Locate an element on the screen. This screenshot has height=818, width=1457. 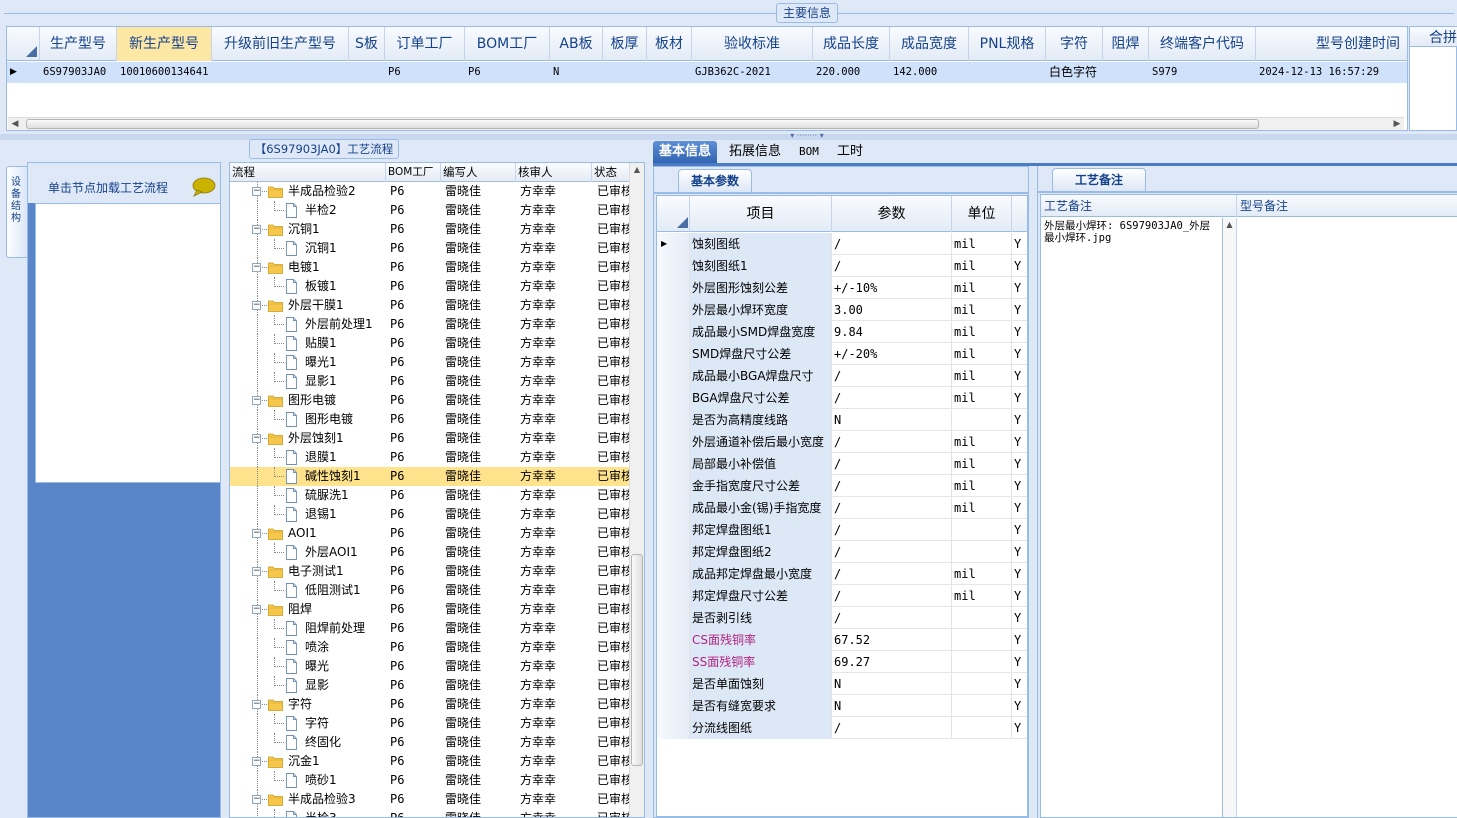
main-cell: 白色字符 is located at coordinates (1074, 72).